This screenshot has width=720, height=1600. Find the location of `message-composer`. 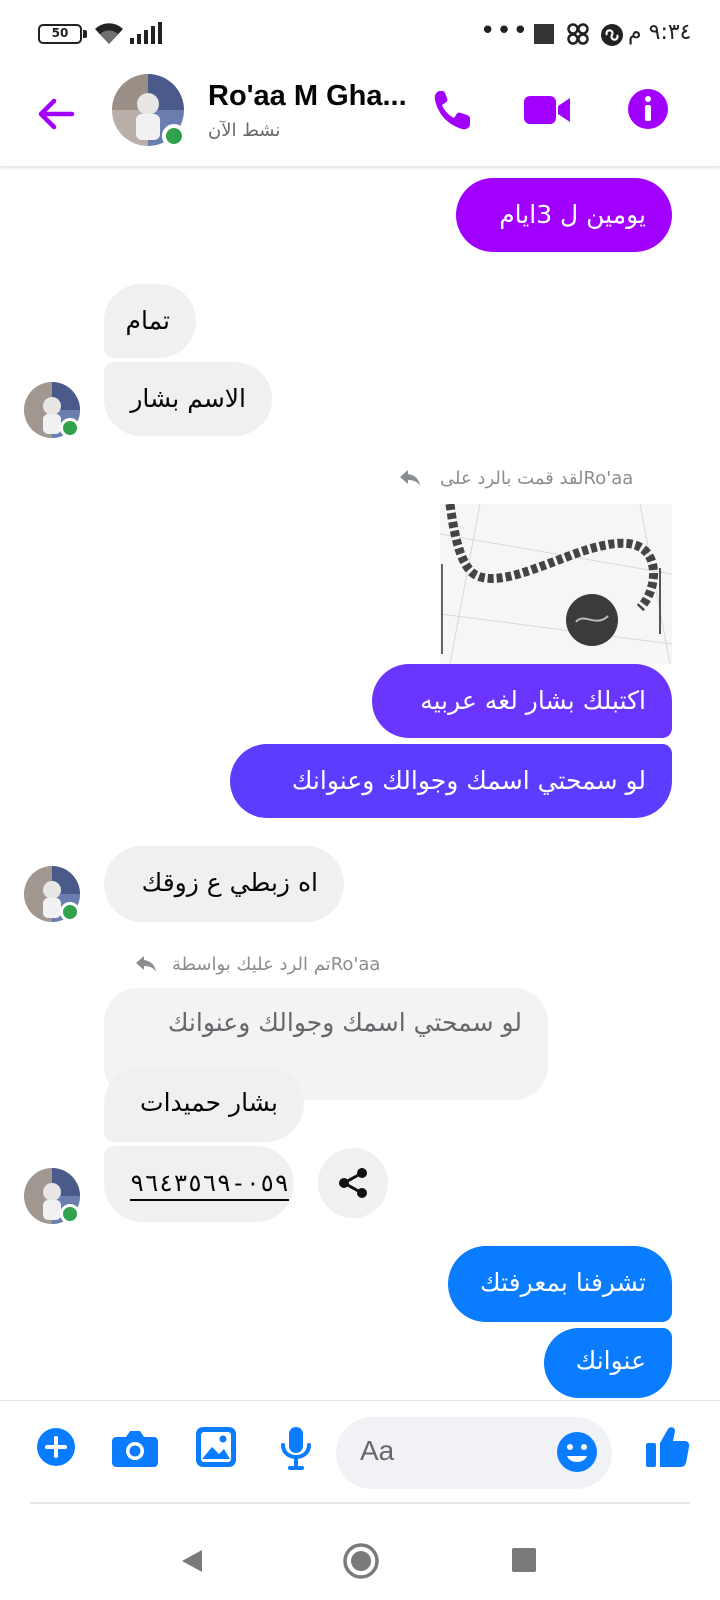

message-composer is located at coordinates (360, 1454).